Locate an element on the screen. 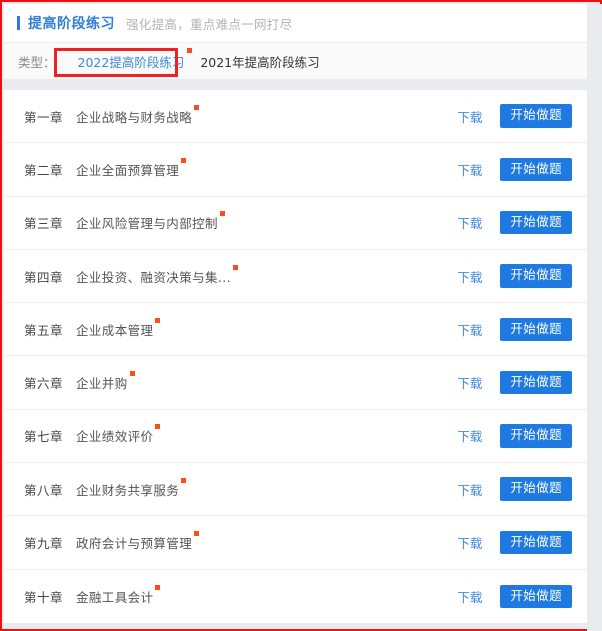 This screenshot has height=631, width=602. filter-label: 类型： is located at coordinates (37, 62).